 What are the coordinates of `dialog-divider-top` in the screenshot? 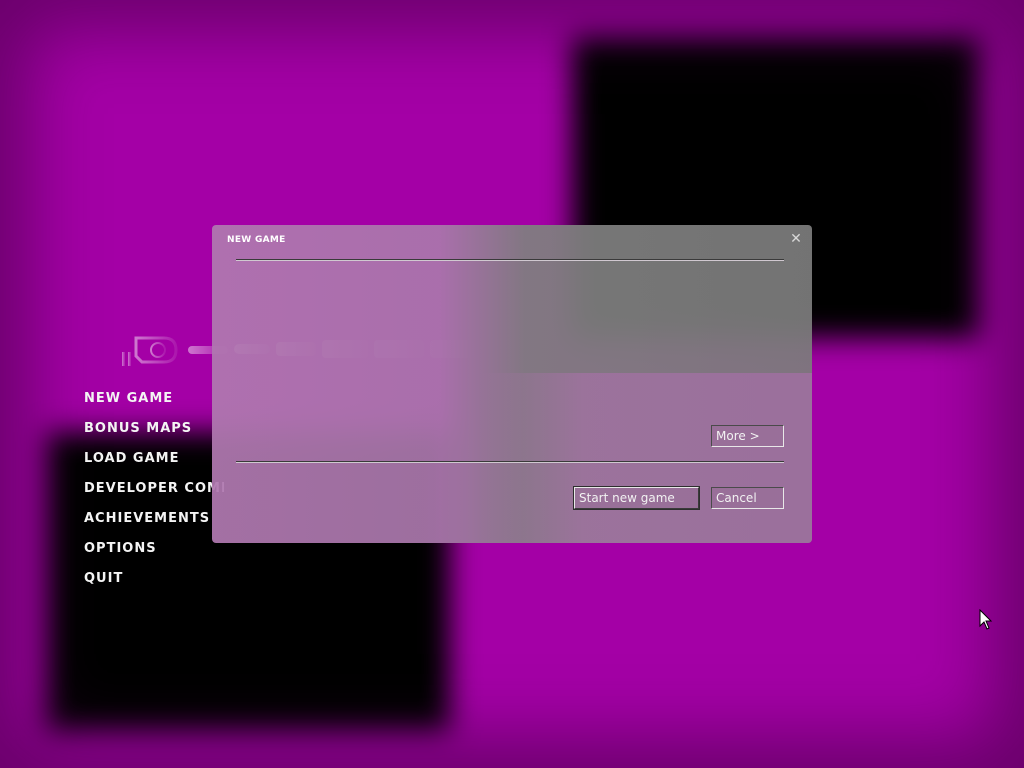 It's located at (510, 260).